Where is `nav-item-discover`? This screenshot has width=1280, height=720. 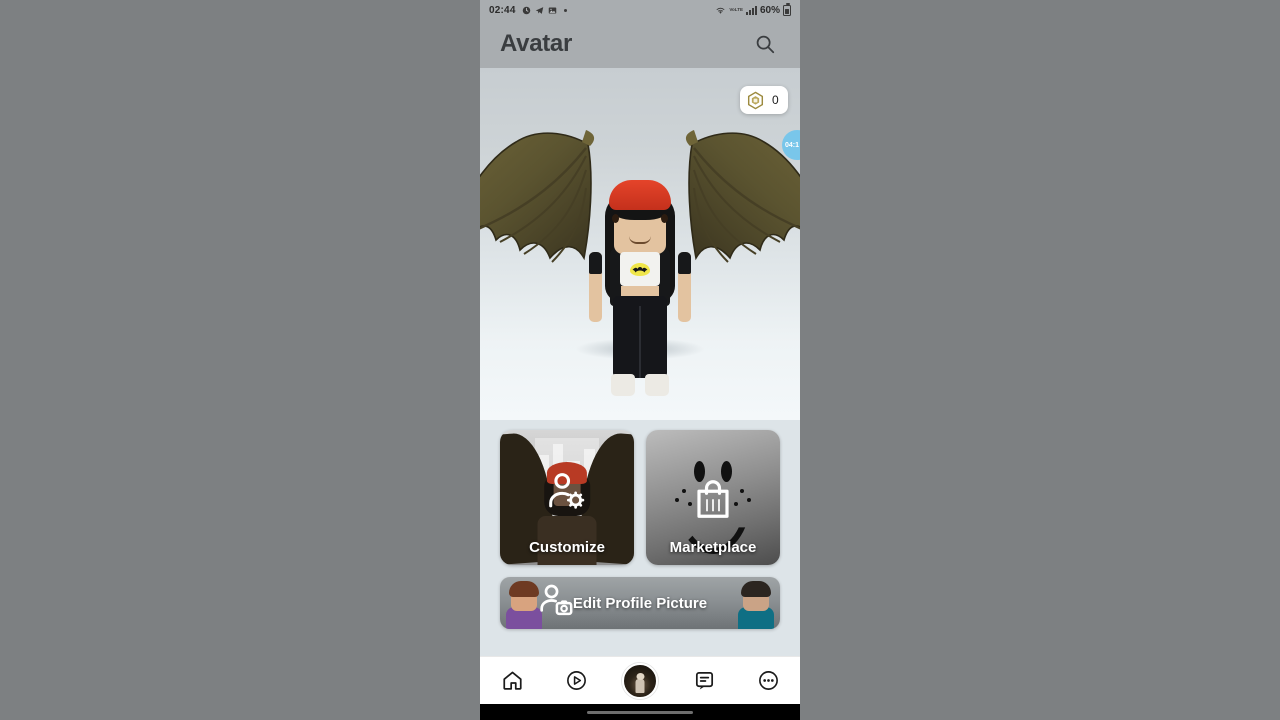 nav-item-discover is located at coordinates (576, 681).